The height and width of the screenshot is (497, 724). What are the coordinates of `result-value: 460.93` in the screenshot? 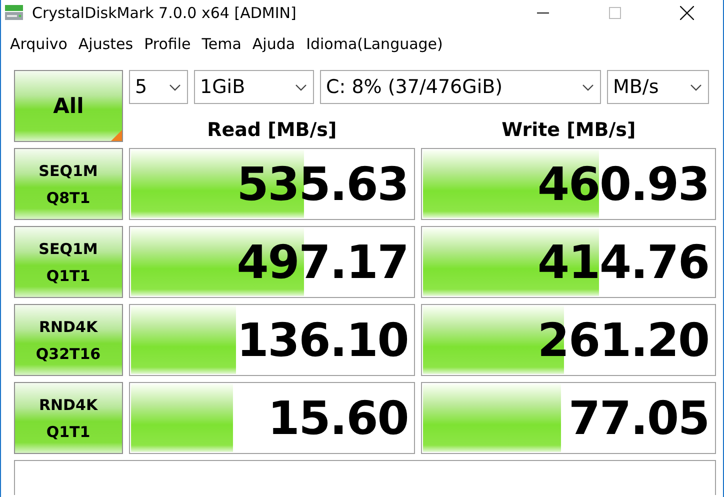 It's located at (623, 184).